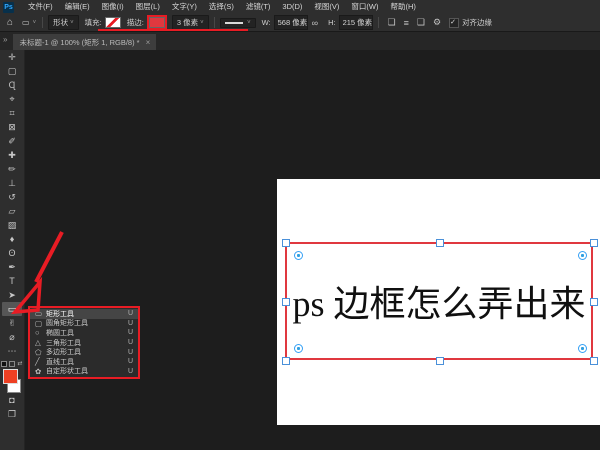 Image resolution: width=600 pixels, height=450 pixels. Describe the element at coordinates (37, 333) in the screenshot. I see `shape-icon: ○` at that location.